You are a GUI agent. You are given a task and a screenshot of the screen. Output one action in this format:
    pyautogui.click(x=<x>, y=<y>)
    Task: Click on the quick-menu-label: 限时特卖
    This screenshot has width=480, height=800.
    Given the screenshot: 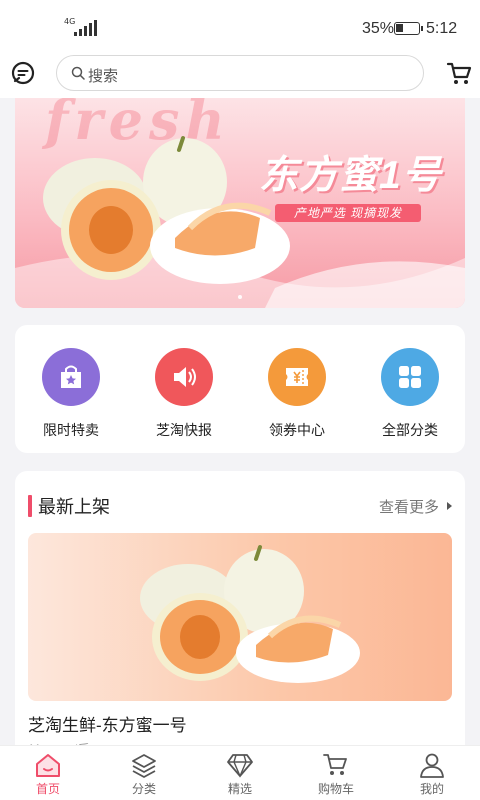 What is the action you would take?
    pyautogui.click(x=71, y=430)
    